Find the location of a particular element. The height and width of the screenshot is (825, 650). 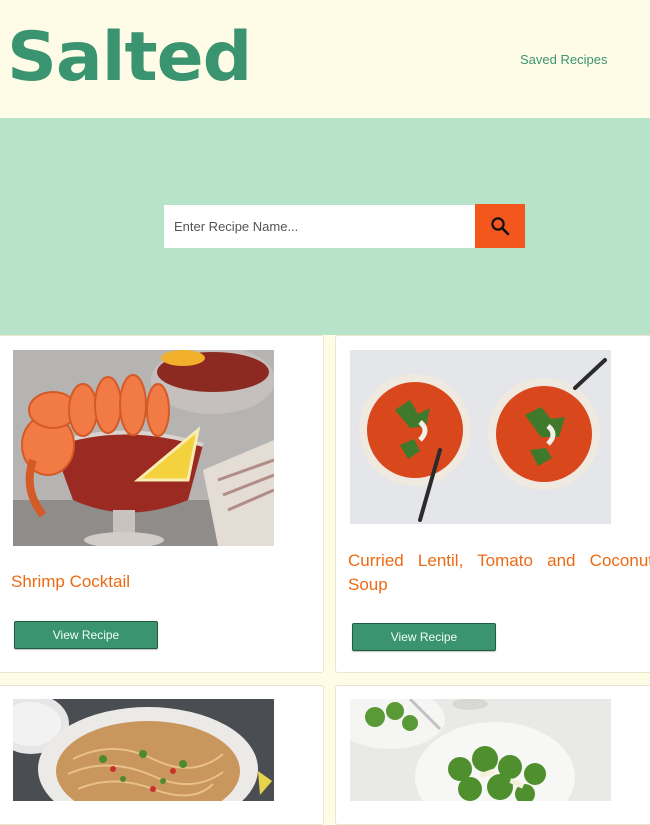

shrimp-cocktail-photo is located at coordinates (143, 448).